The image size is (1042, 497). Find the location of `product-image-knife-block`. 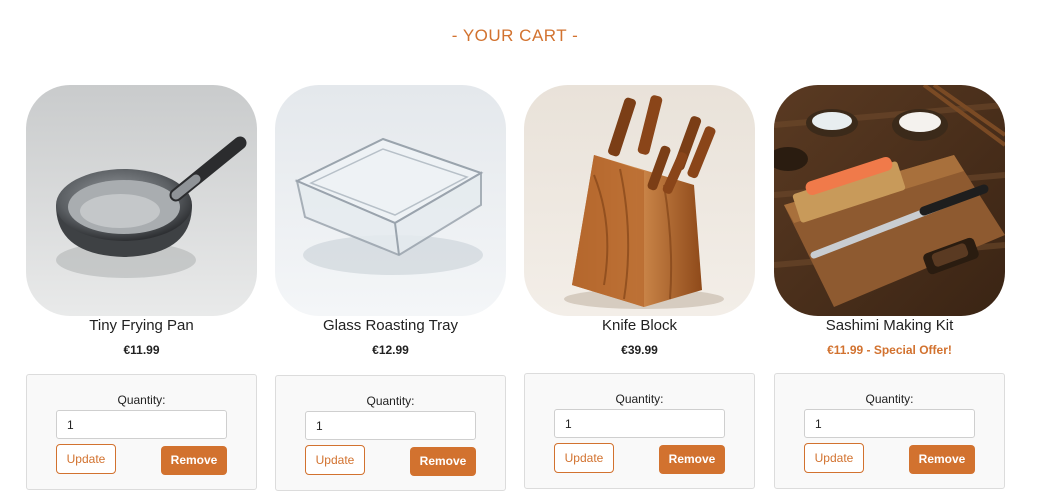

product-image-knife-block is located at coordinates (639, 200).